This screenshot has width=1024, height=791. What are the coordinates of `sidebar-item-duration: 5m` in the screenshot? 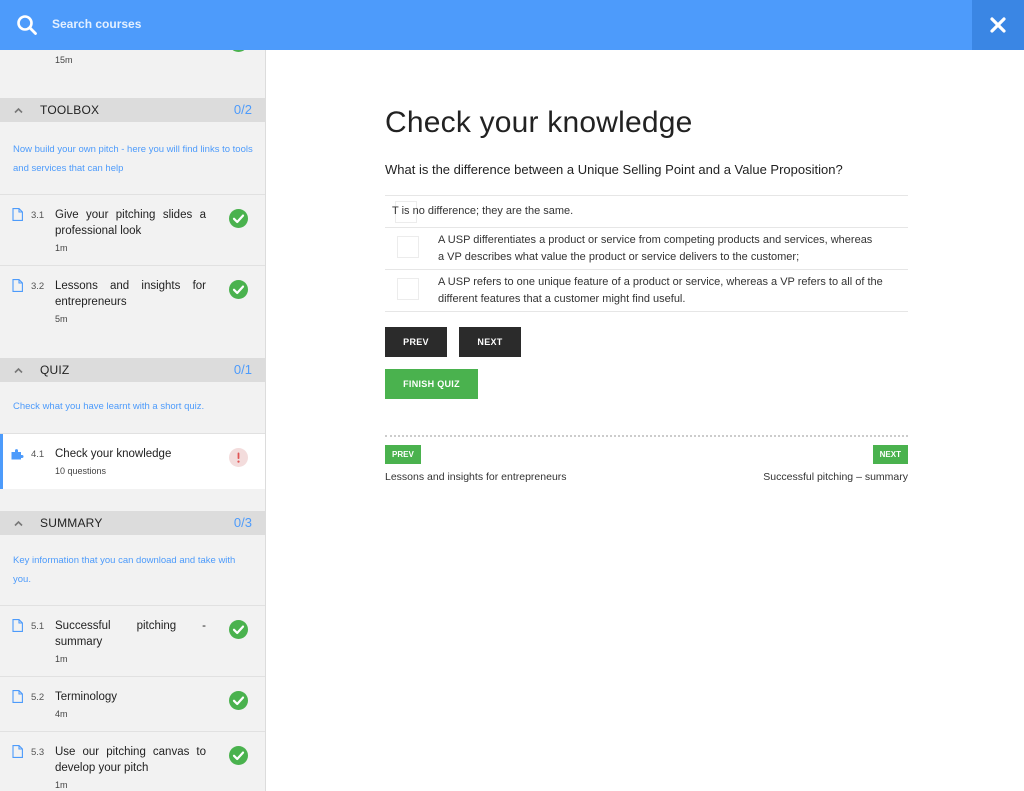 It's located at (61, 319).